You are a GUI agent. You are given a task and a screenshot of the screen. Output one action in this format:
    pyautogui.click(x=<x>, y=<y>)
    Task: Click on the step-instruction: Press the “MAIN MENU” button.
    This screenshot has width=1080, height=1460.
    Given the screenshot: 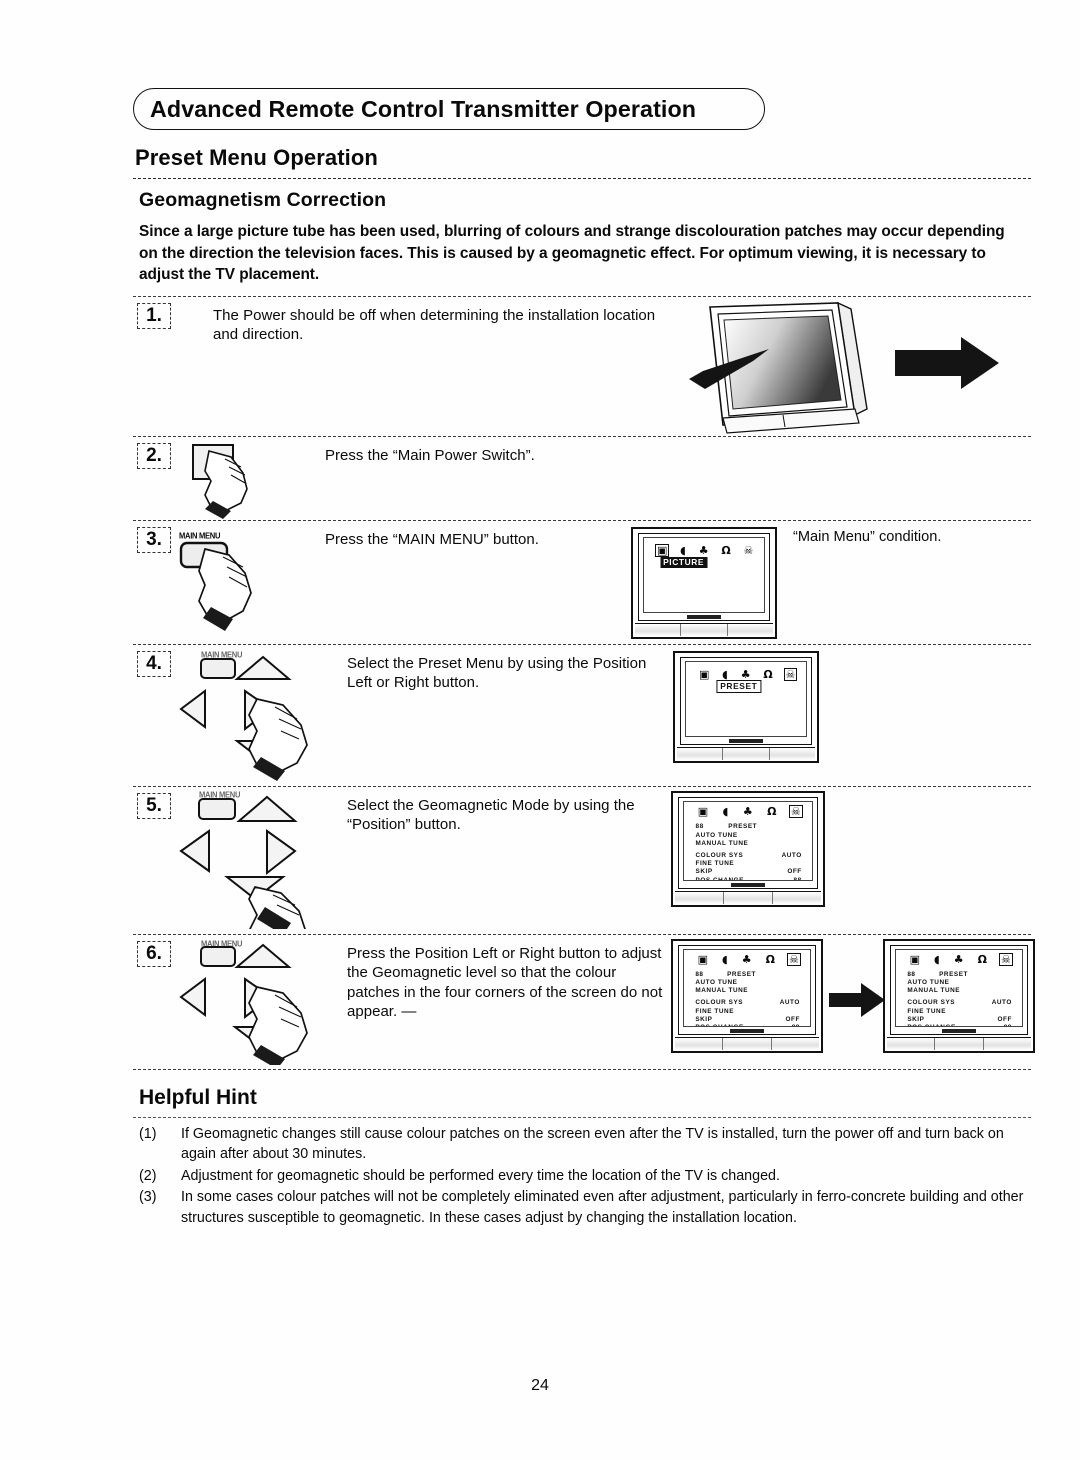 What is the action you would take?
    pyautogui.click(x=432, y=539)
    